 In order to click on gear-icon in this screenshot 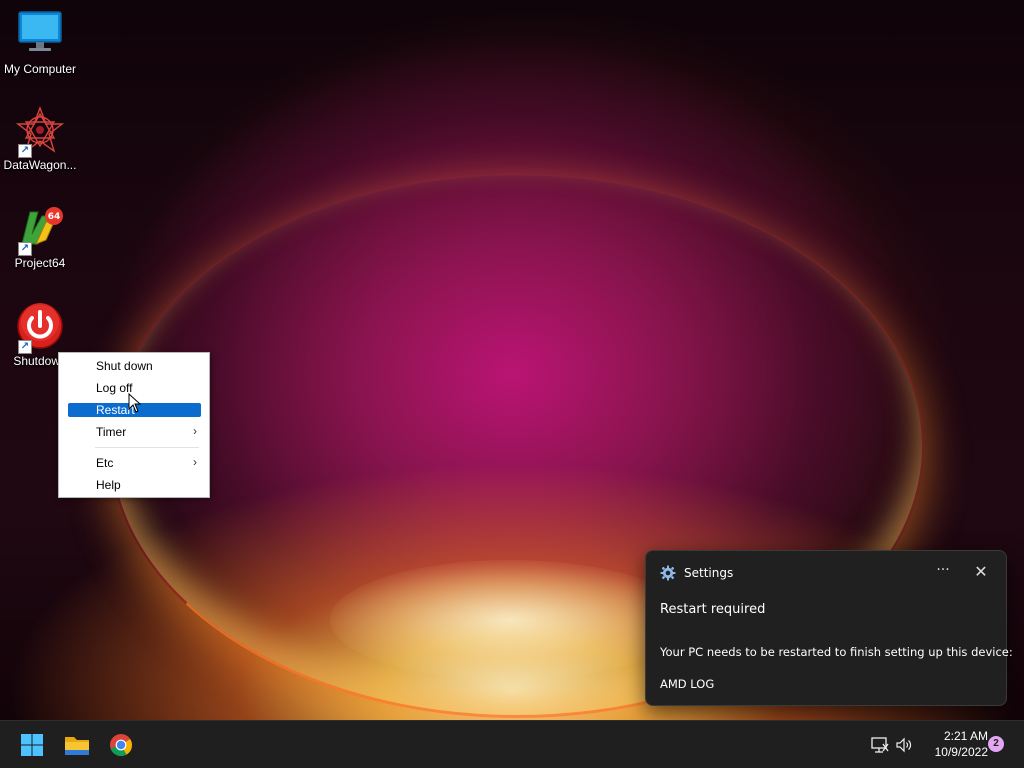, I will do `click(668, 573)`.